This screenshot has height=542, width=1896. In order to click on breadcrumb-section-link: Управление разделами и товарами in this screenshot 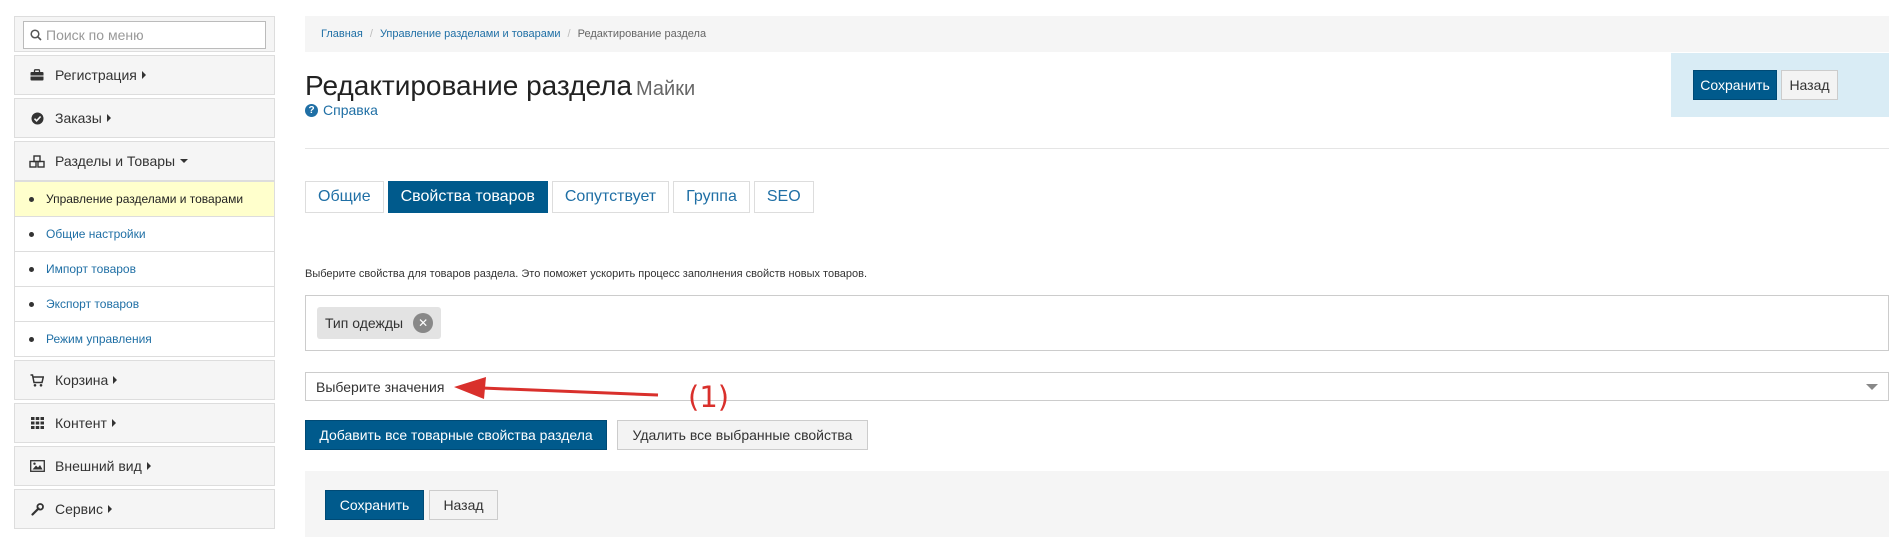, I will do `click(470, 34)`.